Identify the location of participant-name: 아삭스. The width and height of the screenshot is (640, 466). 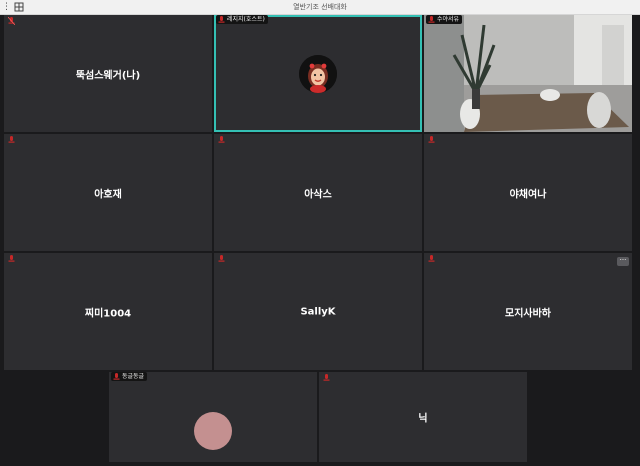
(318, 194).